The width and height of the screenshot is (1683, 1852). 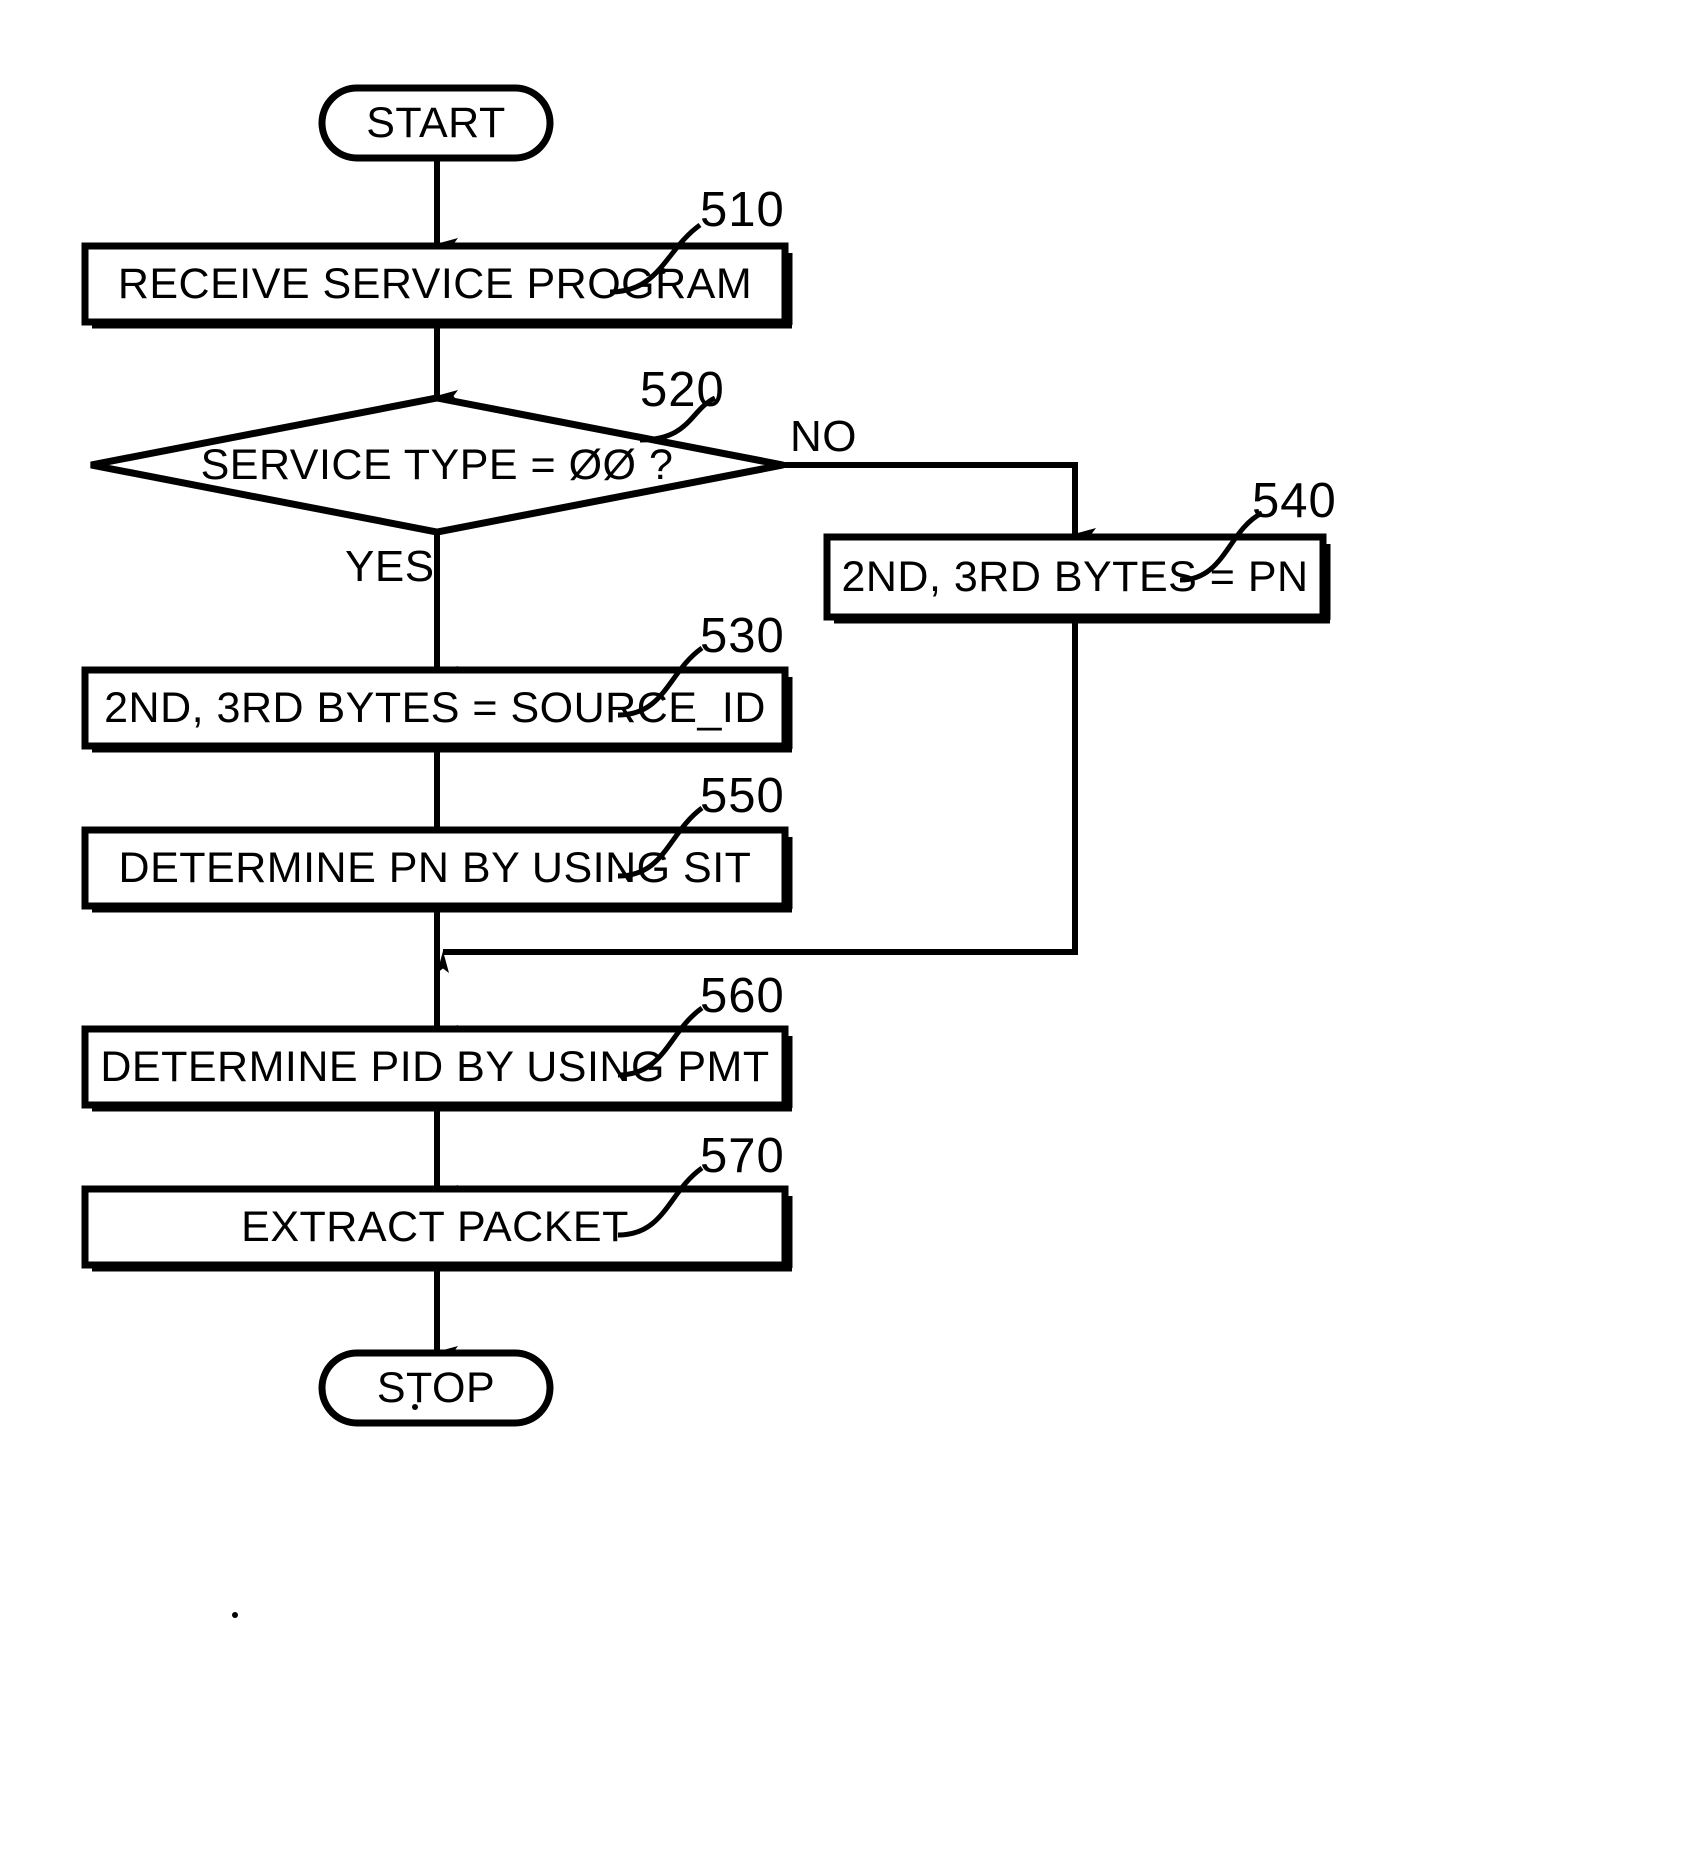 What do you see at coordinates (437, 465) in the screenshot?
I see `node-520-shape` at bounding box center [437, 465].